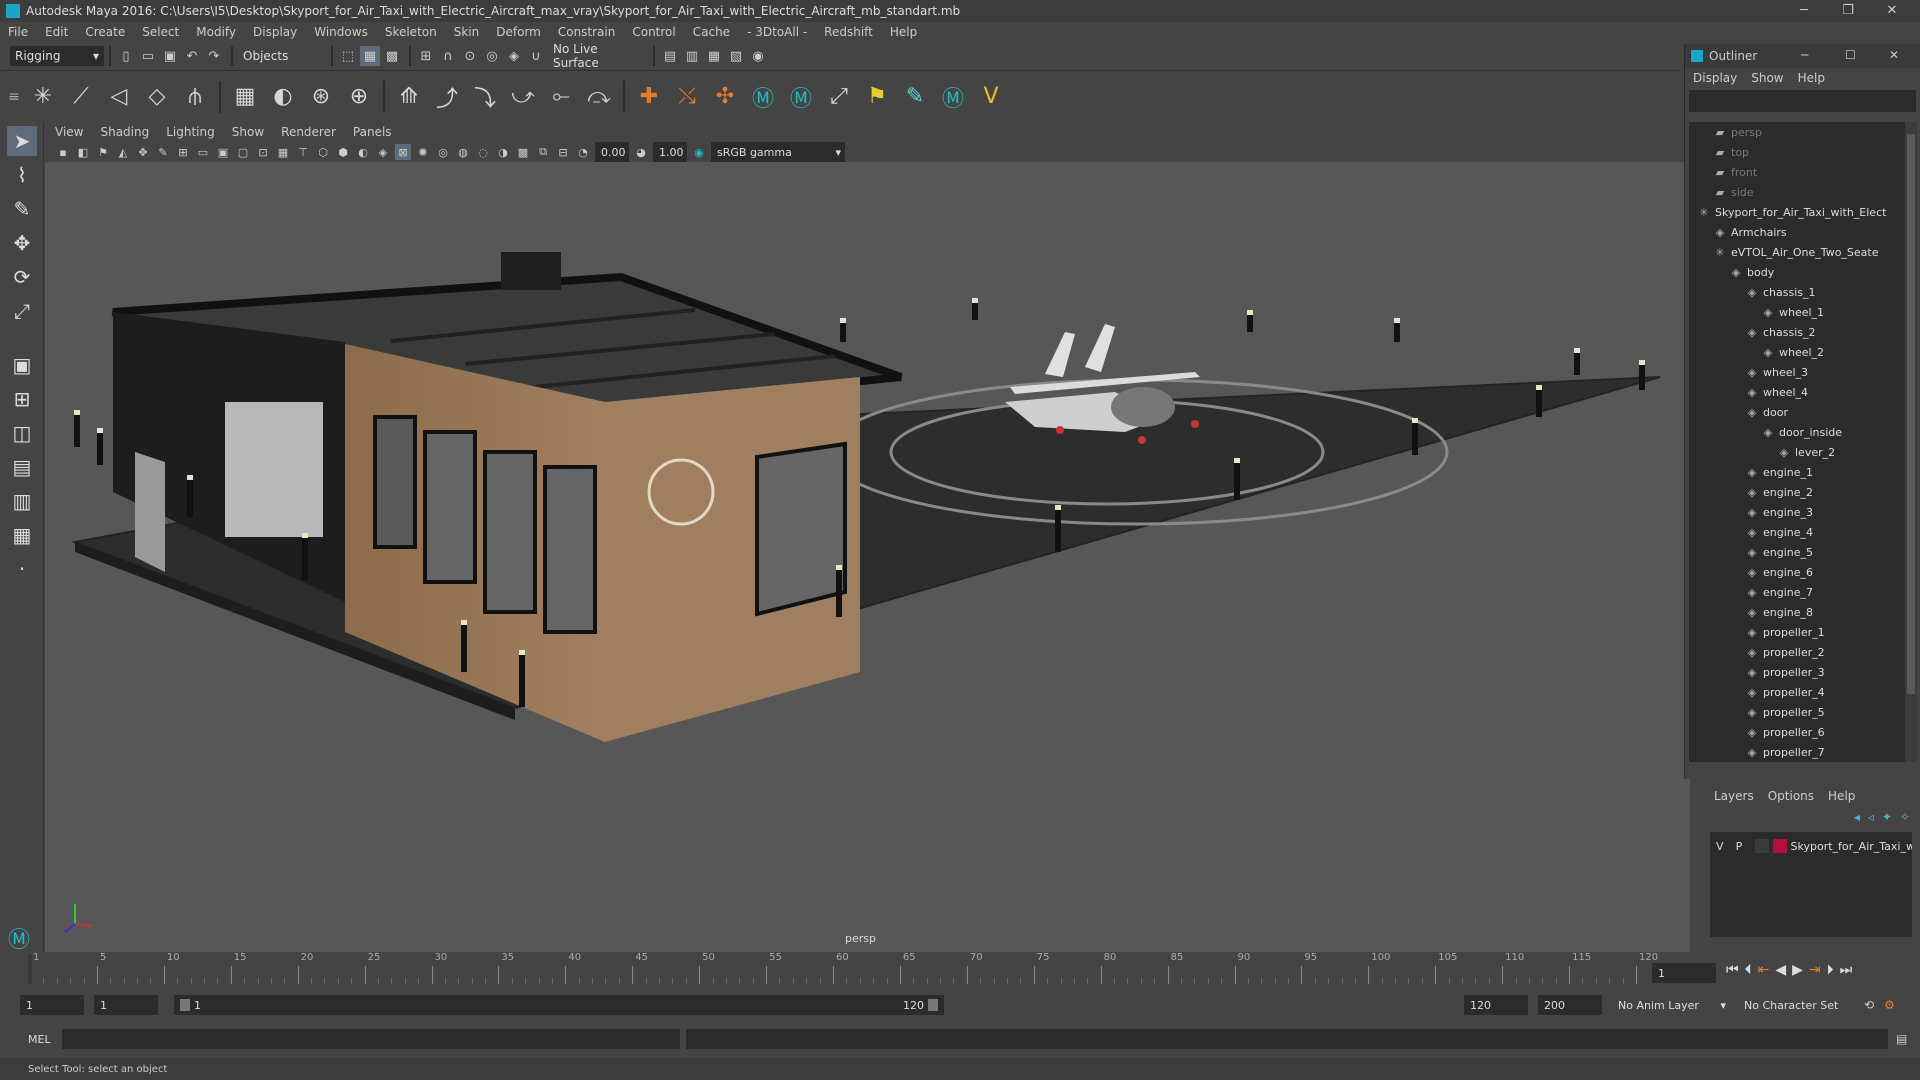  Describe the element at coordinates (22, 175) in the screenshot. I see `lasso-tool-icon: ⌇` at that location.